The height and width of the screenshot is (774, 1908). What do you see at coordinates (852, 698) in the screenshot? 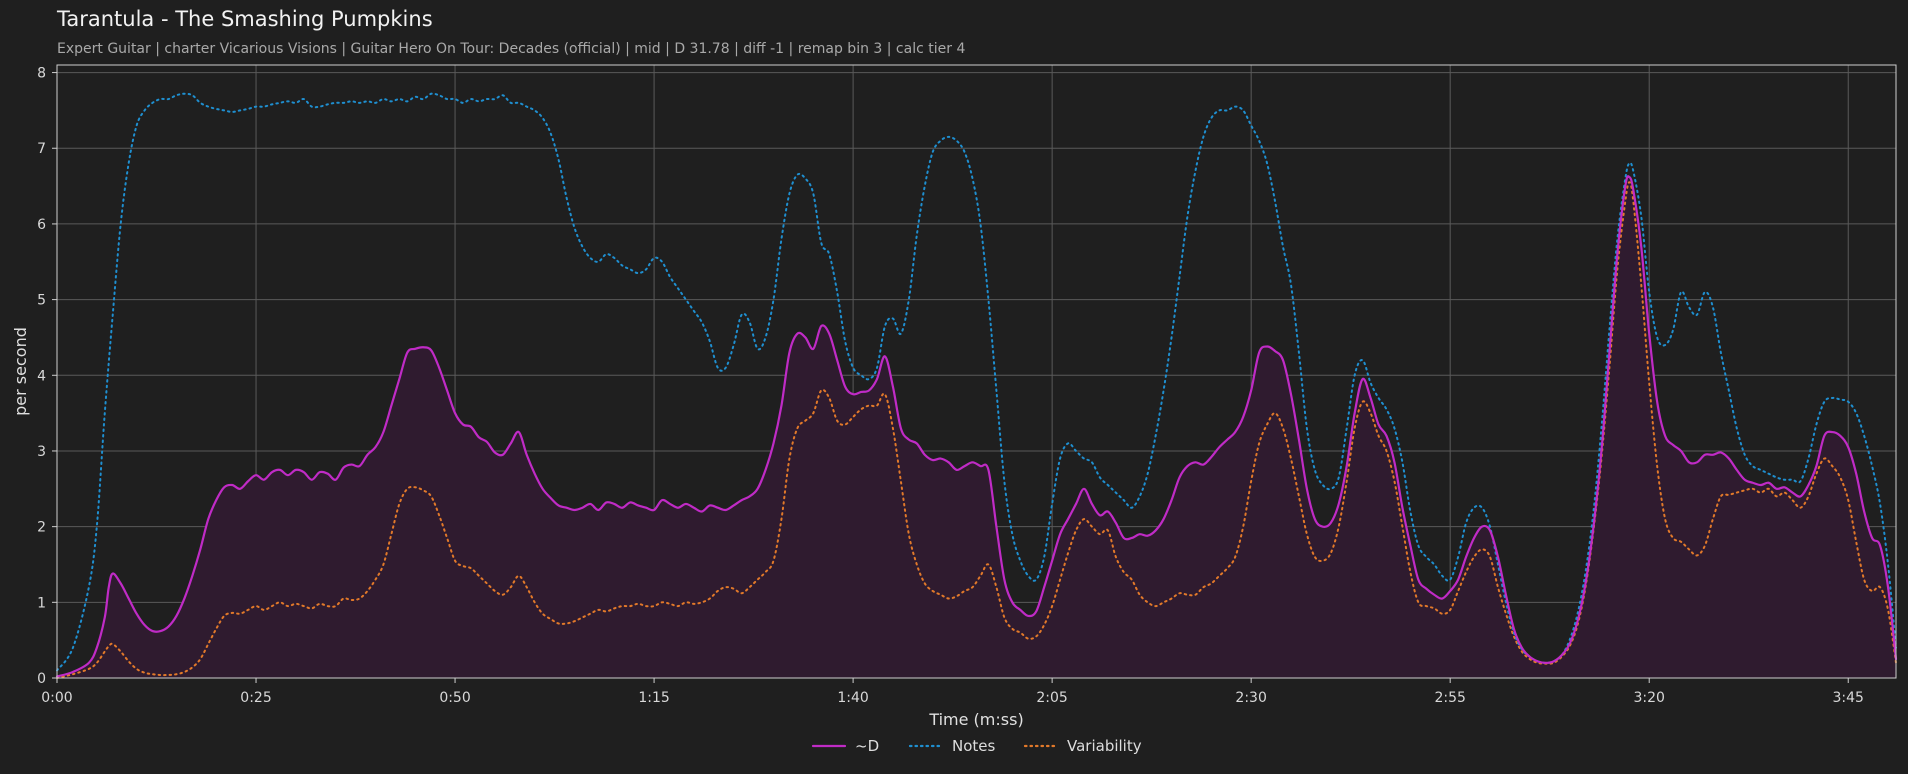
I see `x-tick-label: 1:40` at bounding box center [852, 698].